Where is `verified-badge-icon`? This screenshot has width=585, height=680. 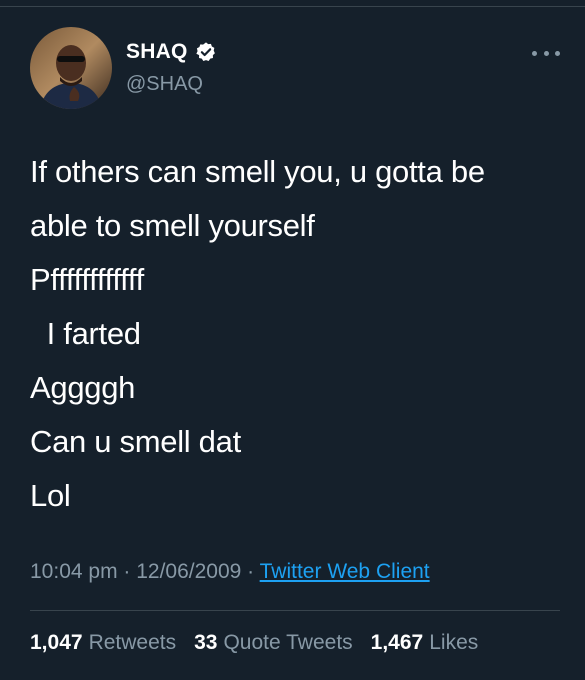 verified-badge-icon is located at coordinates (206, 52).